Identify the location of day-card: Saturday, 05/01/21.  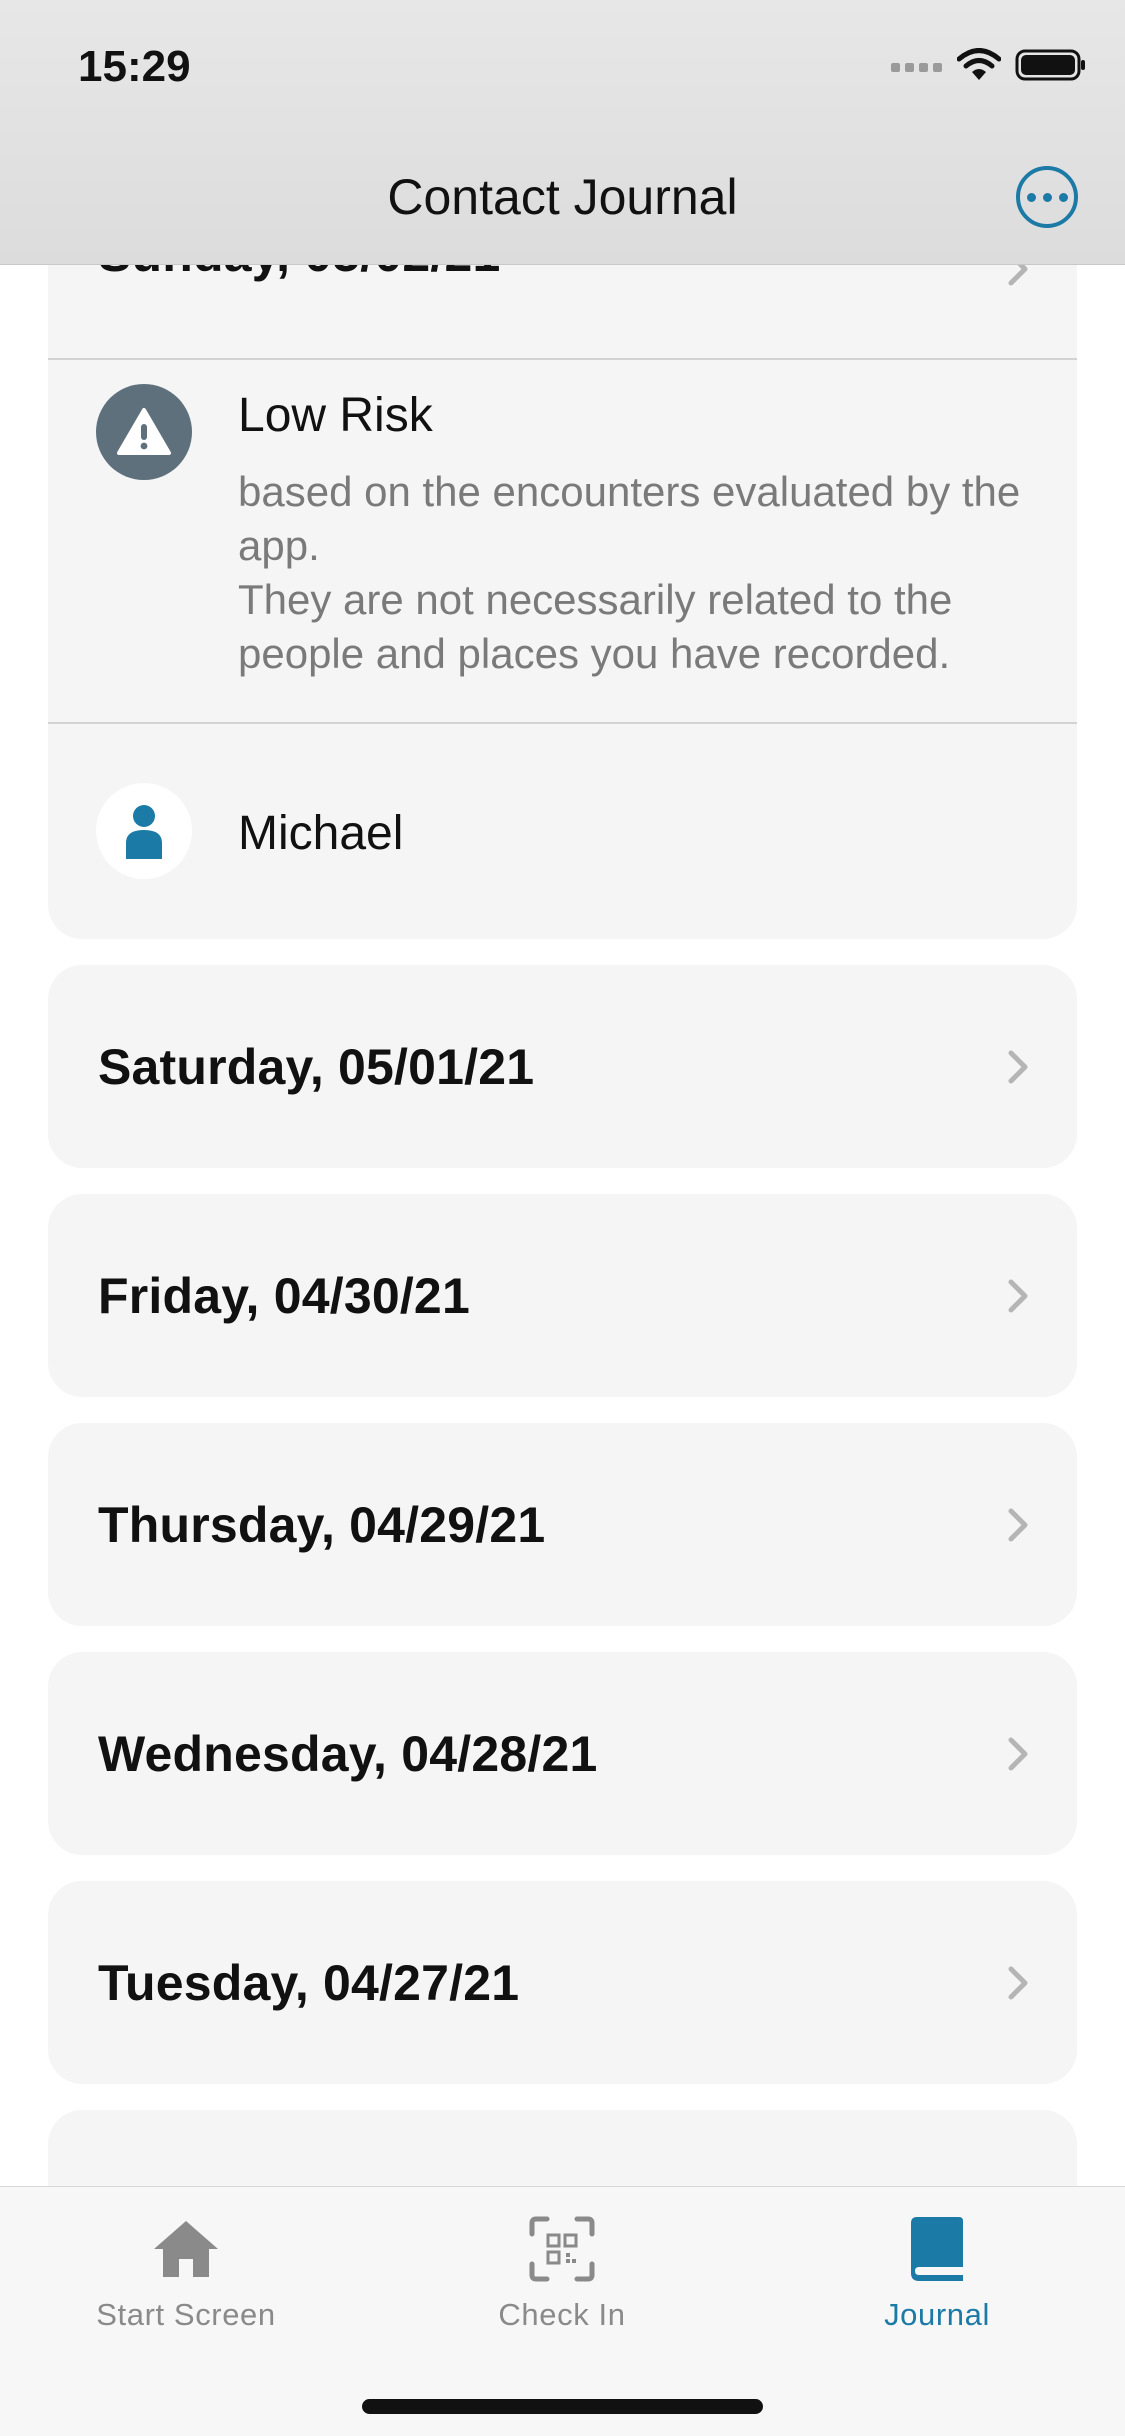
(562, 1066).